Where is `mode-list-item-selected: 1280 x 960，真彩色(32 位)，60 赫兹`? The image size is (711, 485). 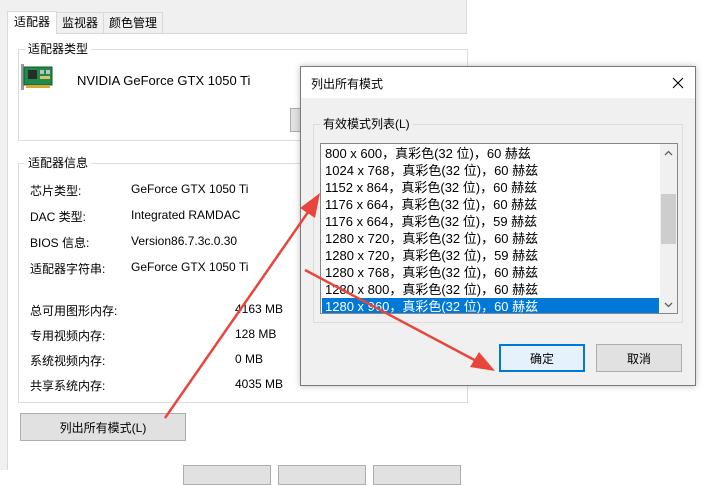 mode-list-item-selected: 1280 x 960，真彩色(32 位)，60 赫兹 is located at coordinates (490, 305).